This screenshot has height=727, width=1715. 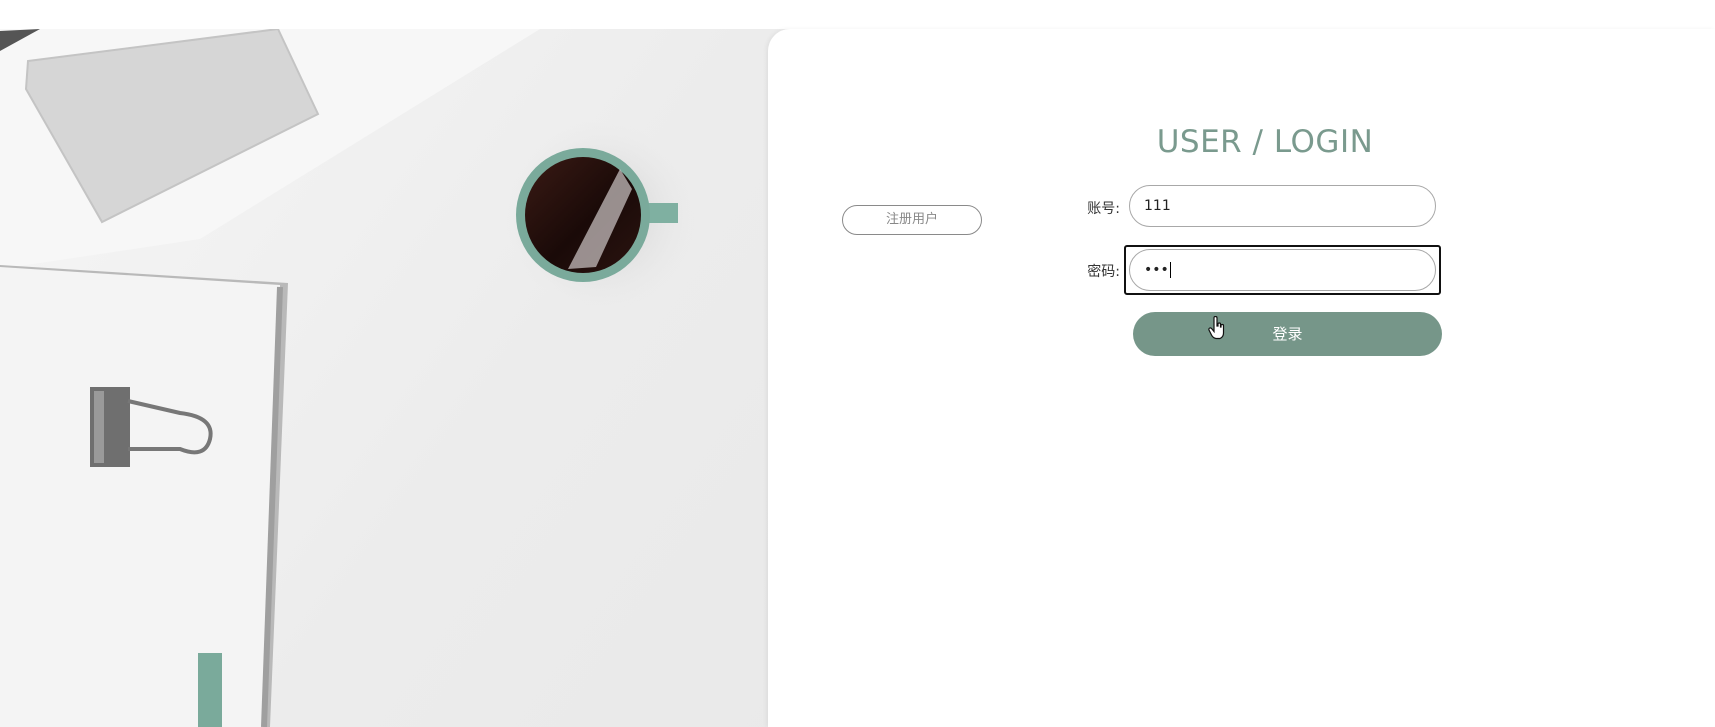 What do you see at coordinates (1156, 270) in the screenshot?
I see `password-value: •••` at bounding box center [1156, 270].